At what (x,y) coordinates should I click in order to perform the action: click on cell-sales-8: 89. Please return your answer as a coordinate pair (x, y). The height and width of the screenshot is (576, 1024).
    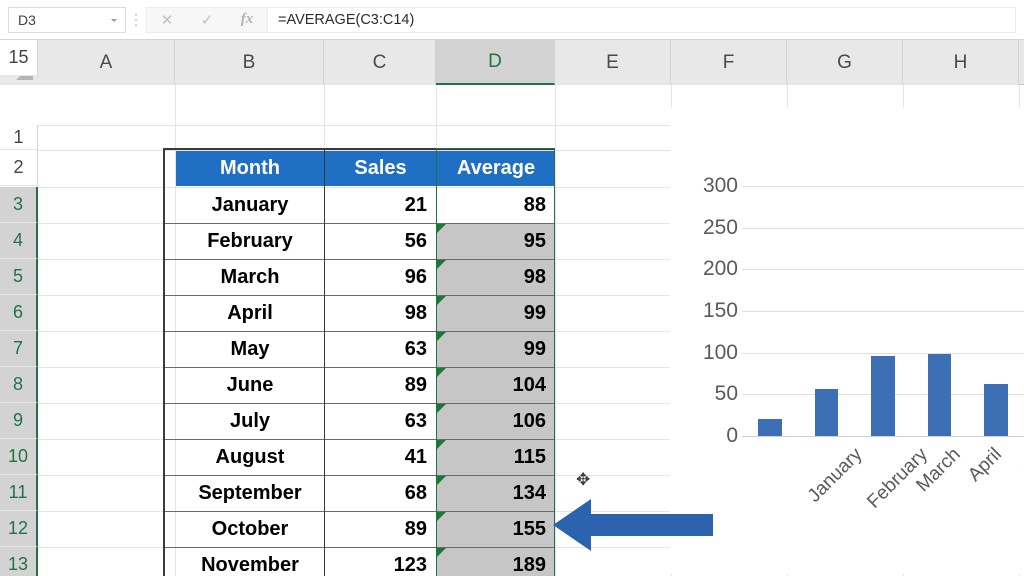
    Looking at the image, I should click on (380, 385).